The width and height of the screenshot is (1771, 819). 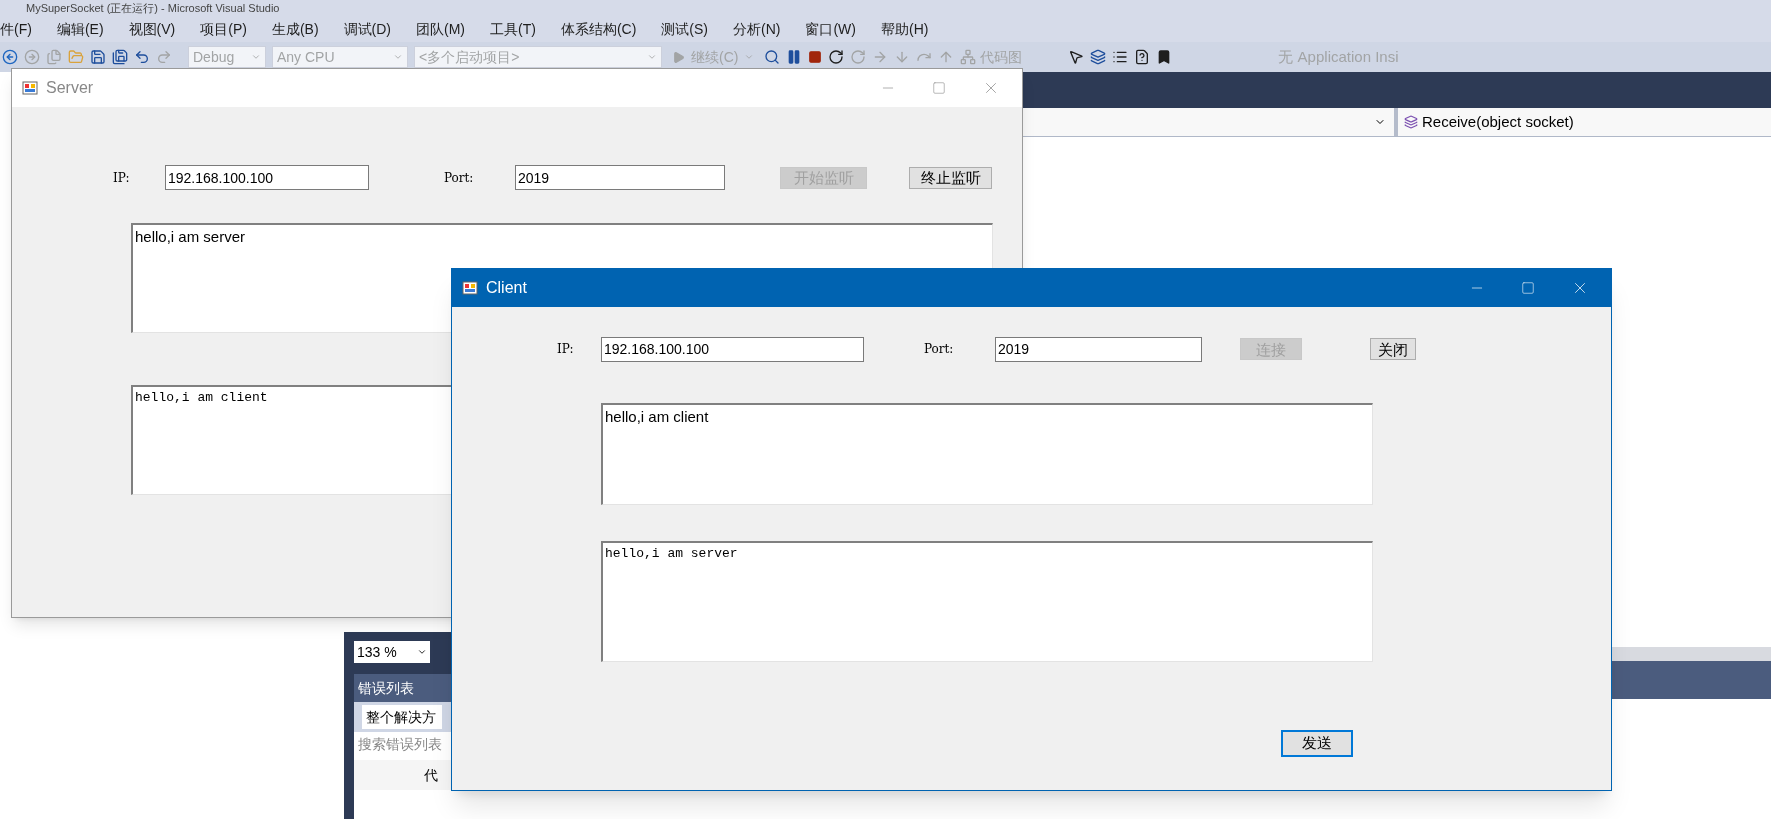 I want to click on window-title: Client, so click(x=506, y=288).